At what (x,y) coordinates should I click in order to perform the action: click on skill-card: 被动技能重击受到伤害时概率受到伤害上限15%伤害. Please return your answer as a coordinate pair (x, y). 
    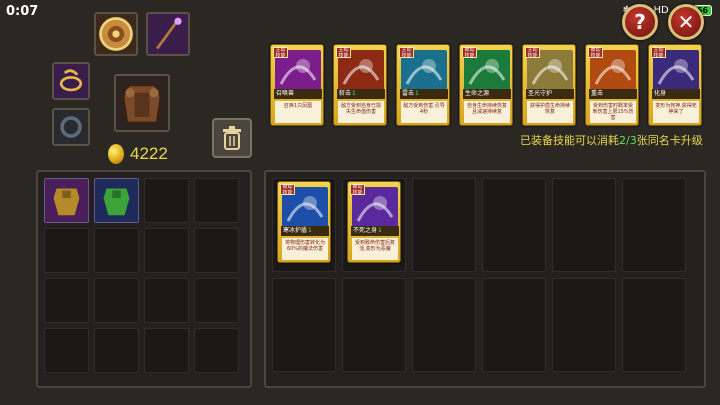
    Looking at the image, I should click on (612, 85).